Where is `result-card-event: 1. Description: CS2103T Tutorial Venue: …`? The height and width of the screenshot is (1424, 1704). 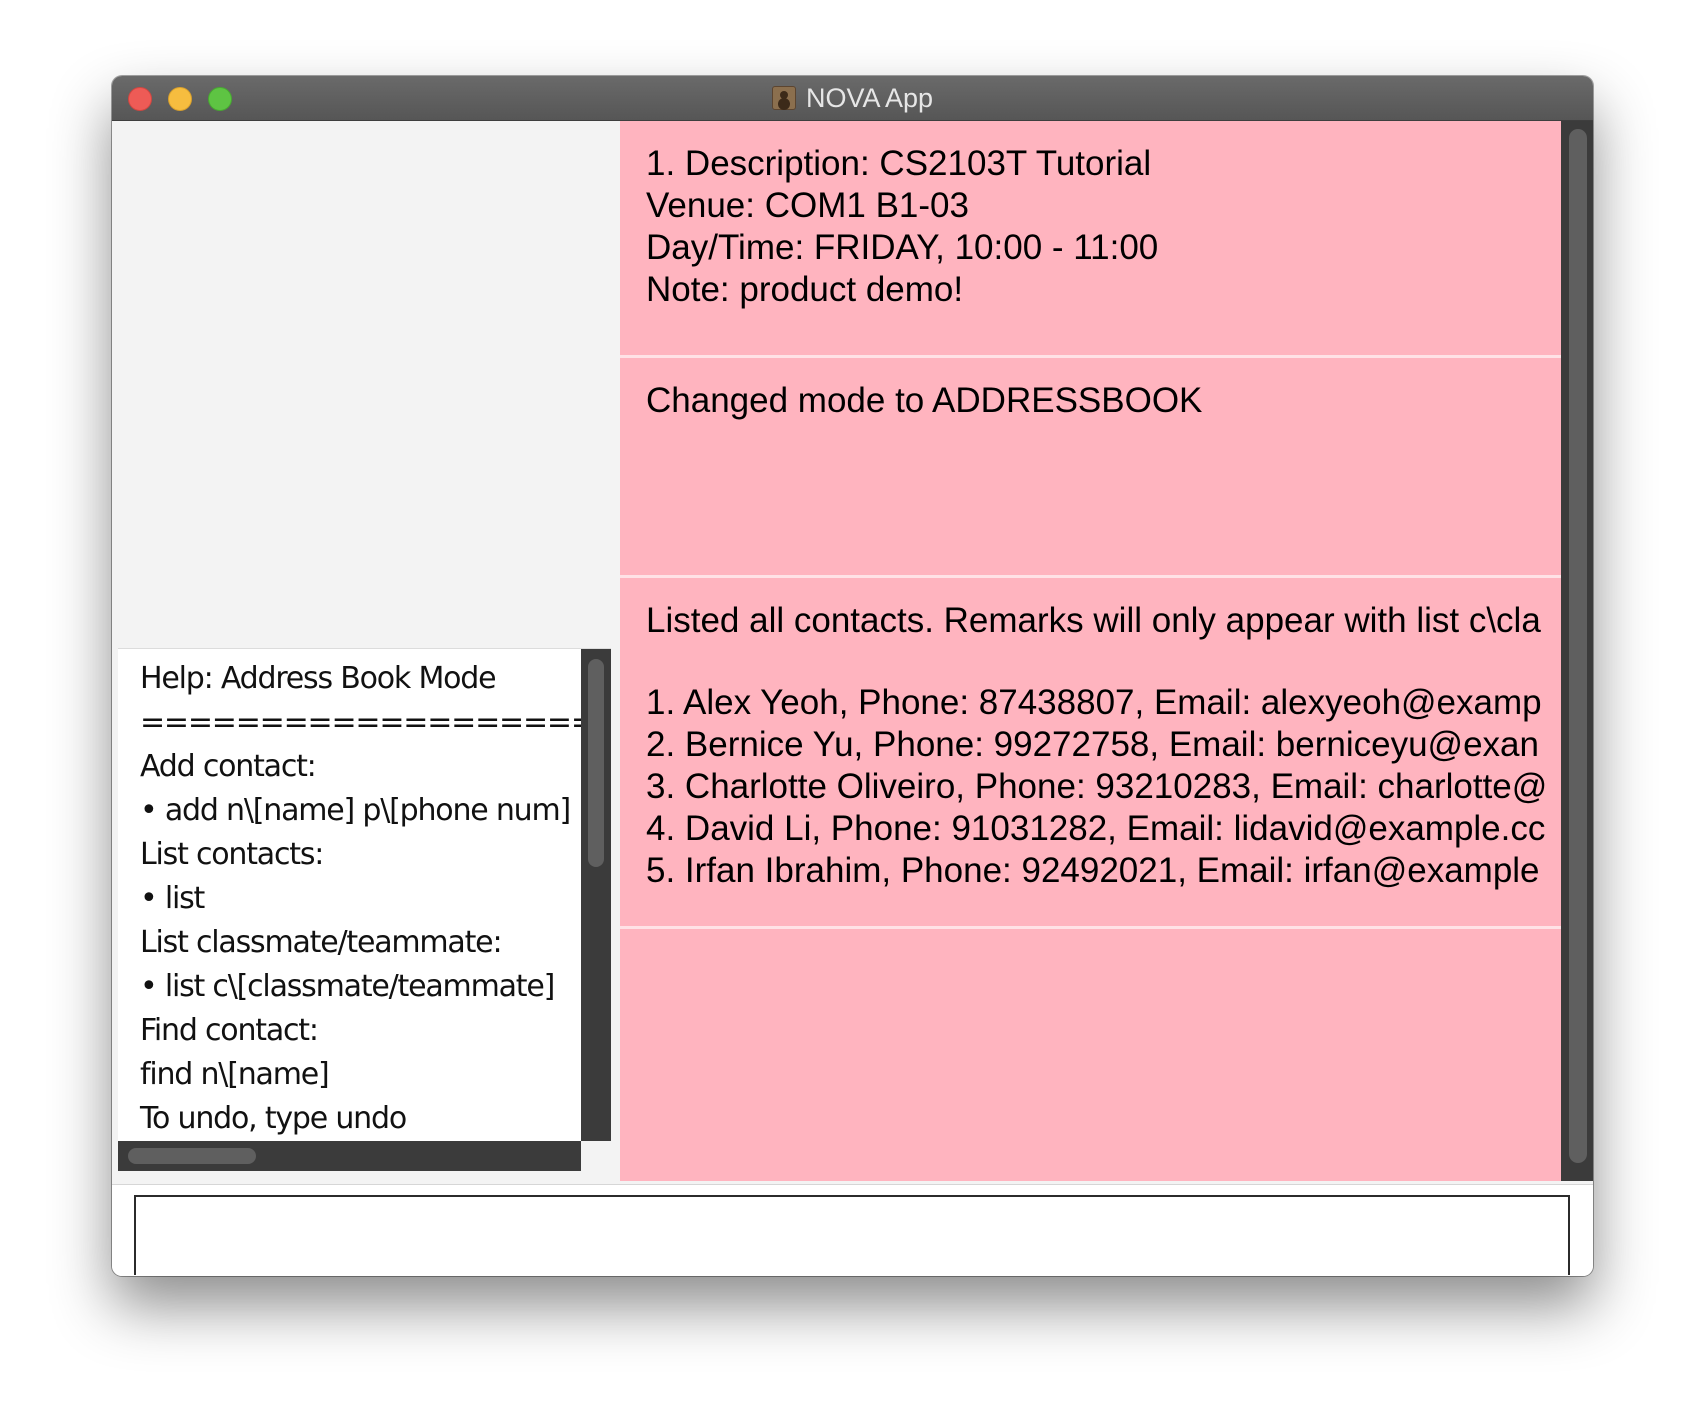 result-card-event: 1. Description: CS2103T Tutorial Venue: … is located at coordinates (1092, 239).